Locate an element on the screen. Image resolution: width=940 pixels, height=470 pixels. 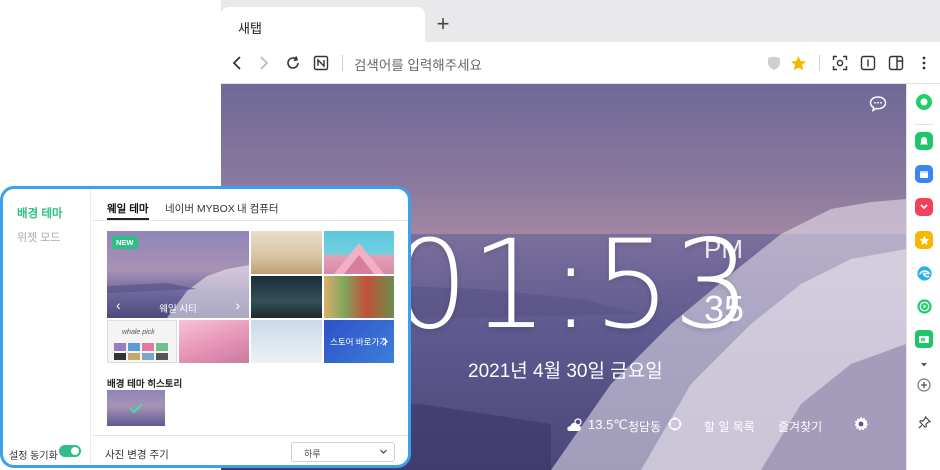
photo-change-period-label: 사진 변경 주기 is located at coordinates (137, 455).